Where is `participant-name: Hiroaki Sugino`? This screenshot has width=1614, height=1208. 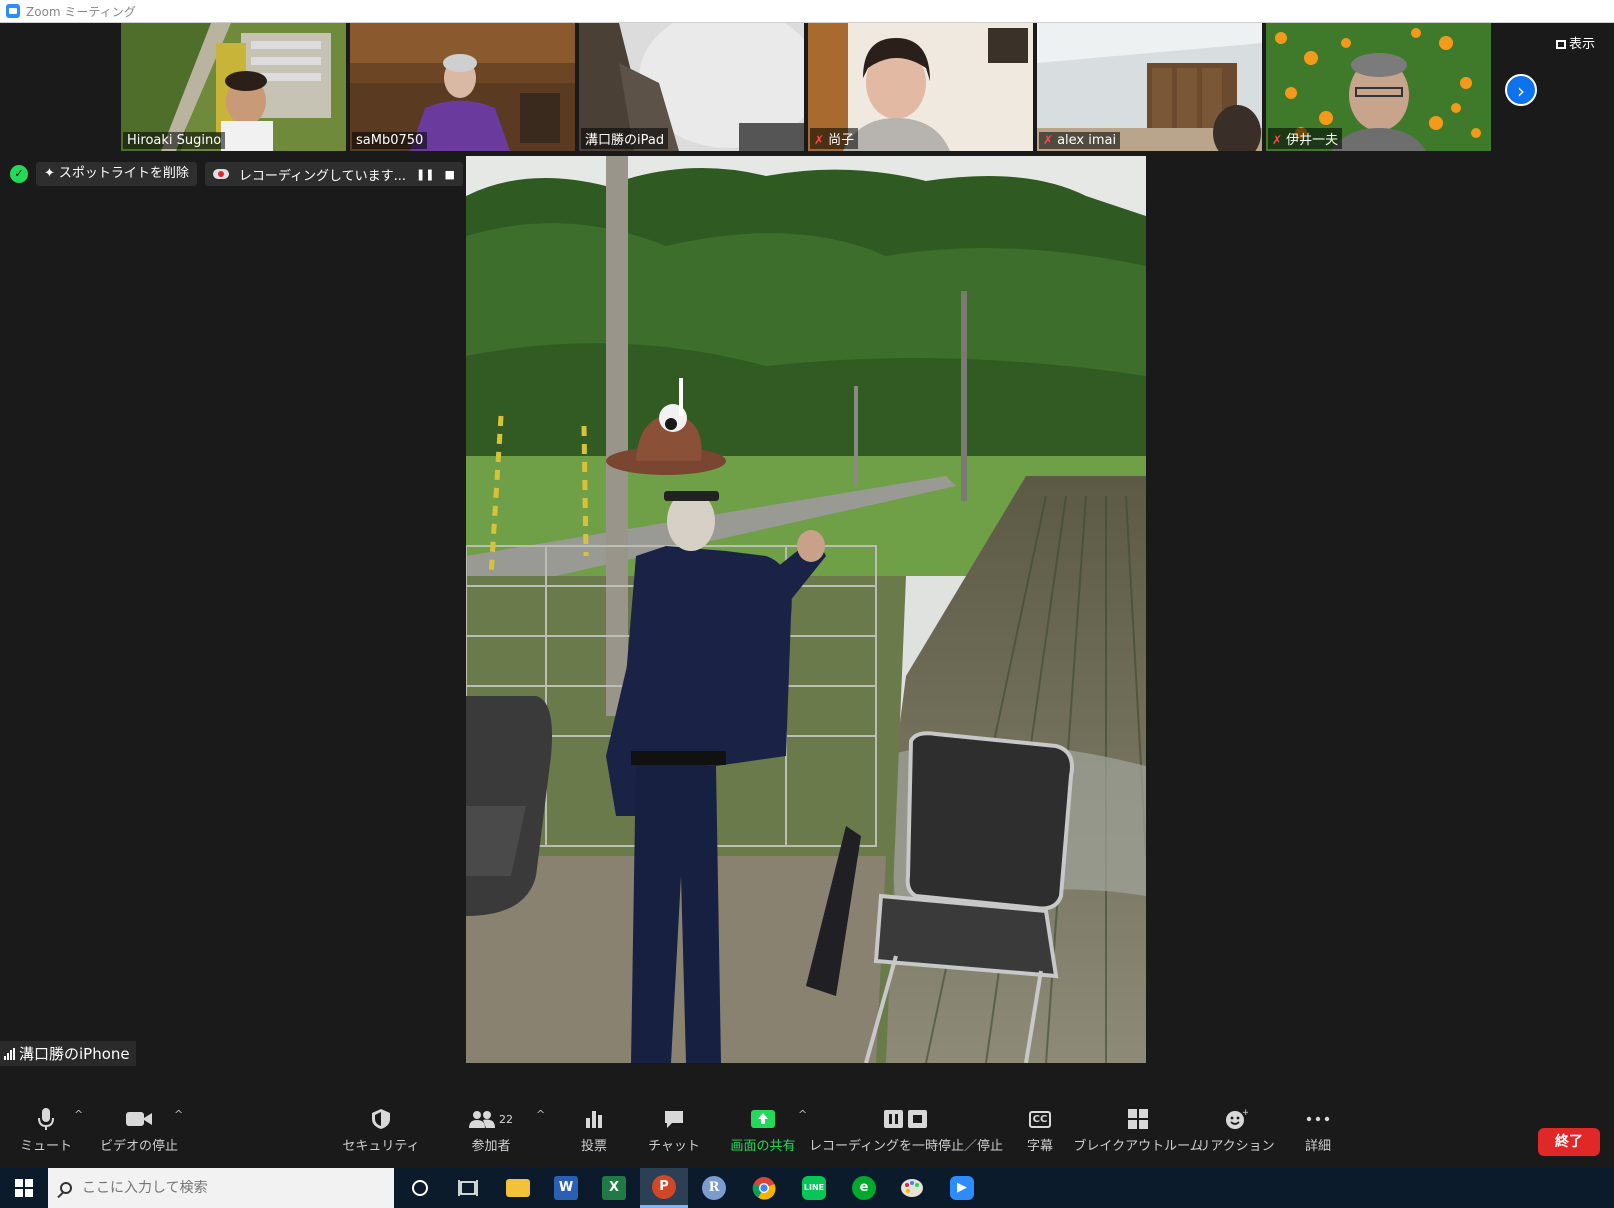
participant-name: Hiroaki Sugino is located at coordinates (174, 140).